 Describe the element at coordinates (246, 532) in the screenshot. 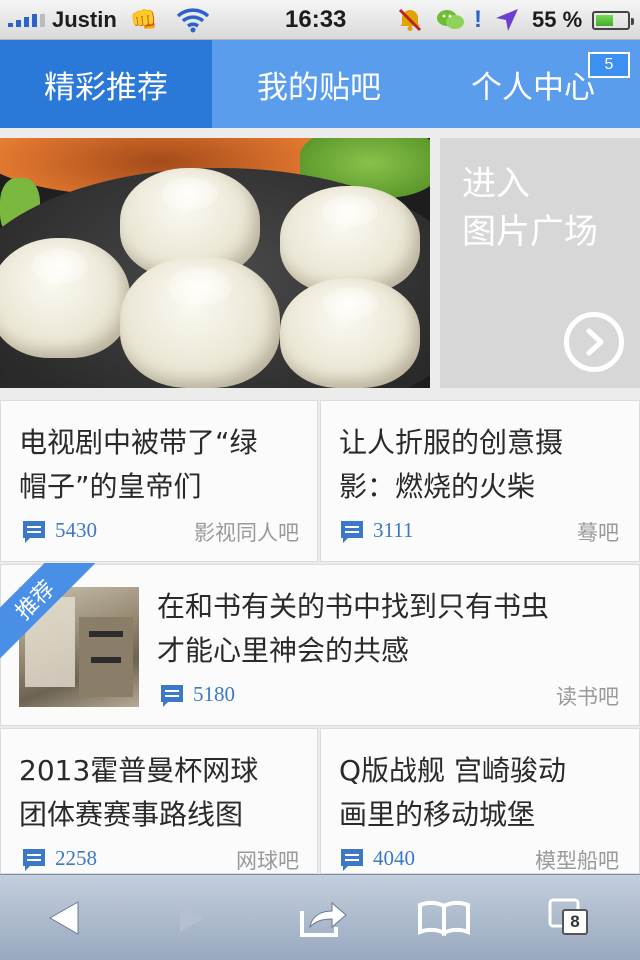

I see `bar-name: 影视同人吧` at that location.